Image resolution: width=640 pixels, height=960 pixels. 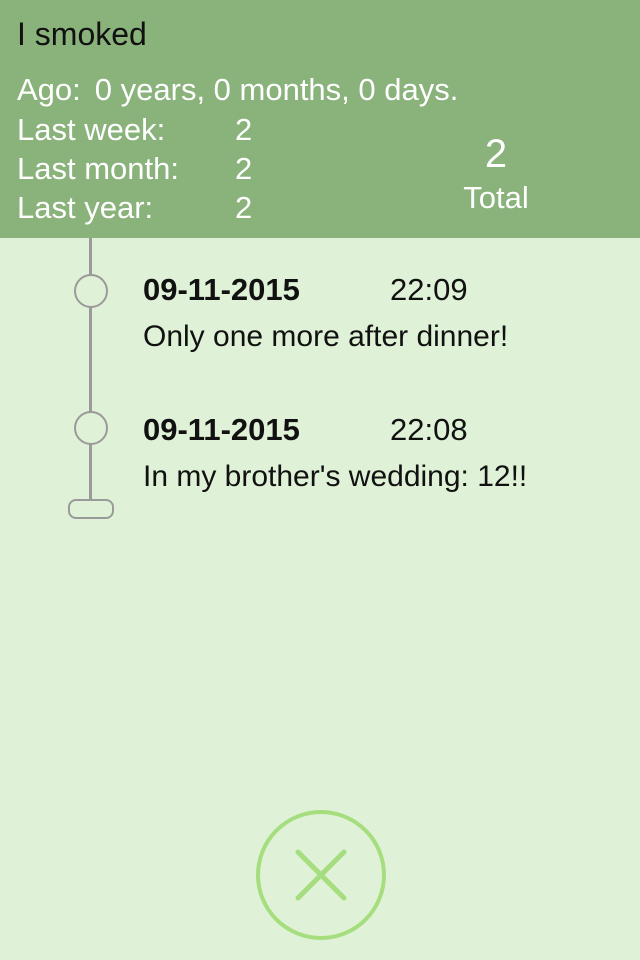 I want to click on stat-last-month: Last month: 2, so click(x=134, y=169).